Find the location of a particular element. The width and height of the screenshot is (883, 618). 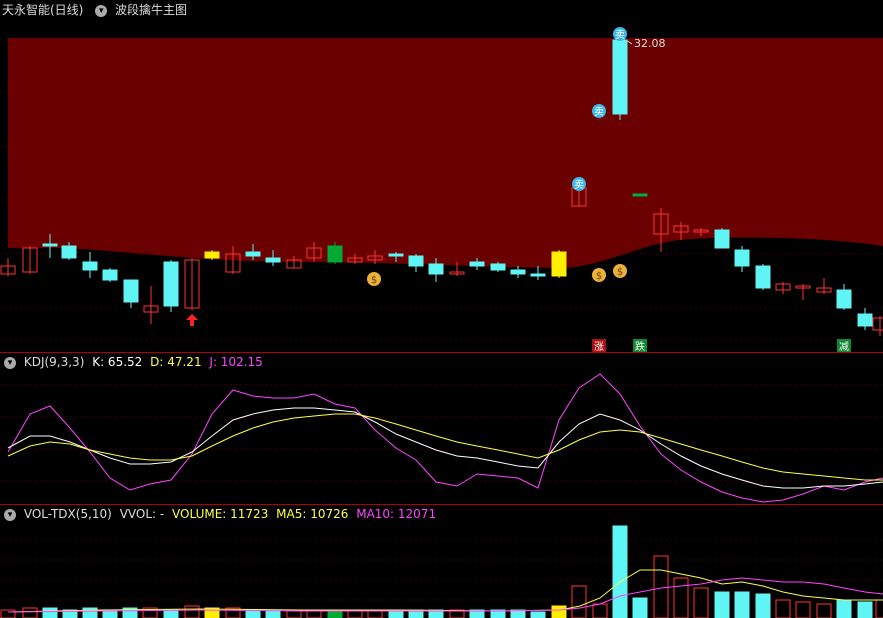

high-price-label: 32.08 is located at coordinates (650, 43).